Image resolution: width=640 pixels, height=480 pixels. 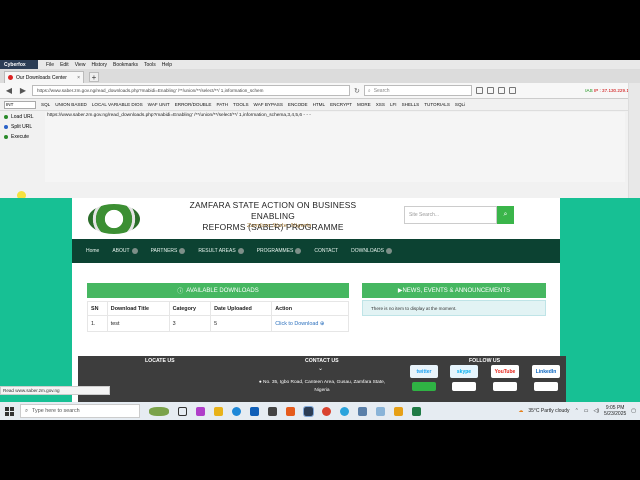 What do you see at coordinates (218, 411) in the screenshot?
I see `file-explorer-icon` at bounding box center [218, 411].